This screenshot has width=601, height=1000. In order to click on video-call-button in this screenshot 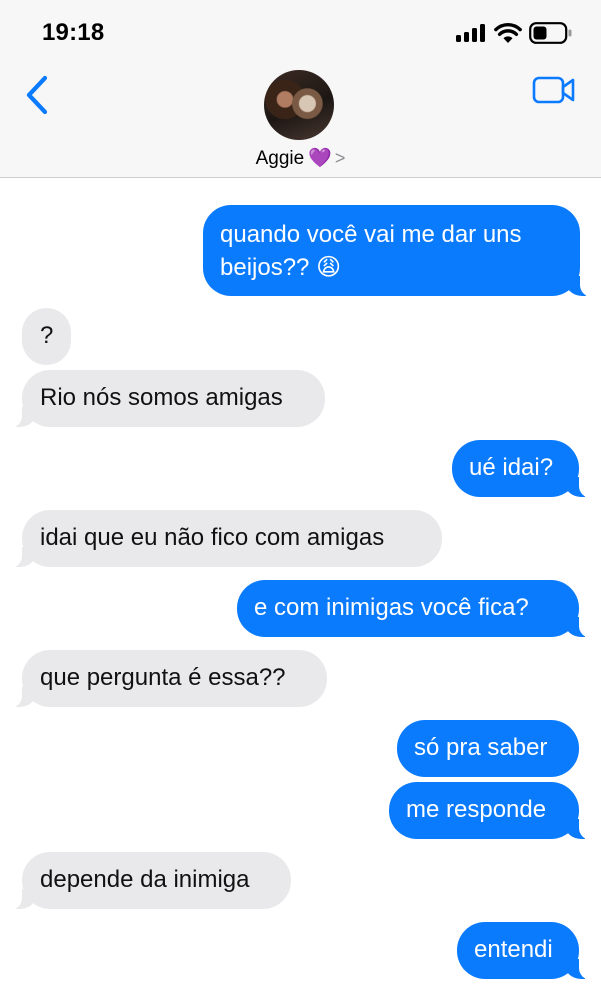, I will do `click(554, 90)`.